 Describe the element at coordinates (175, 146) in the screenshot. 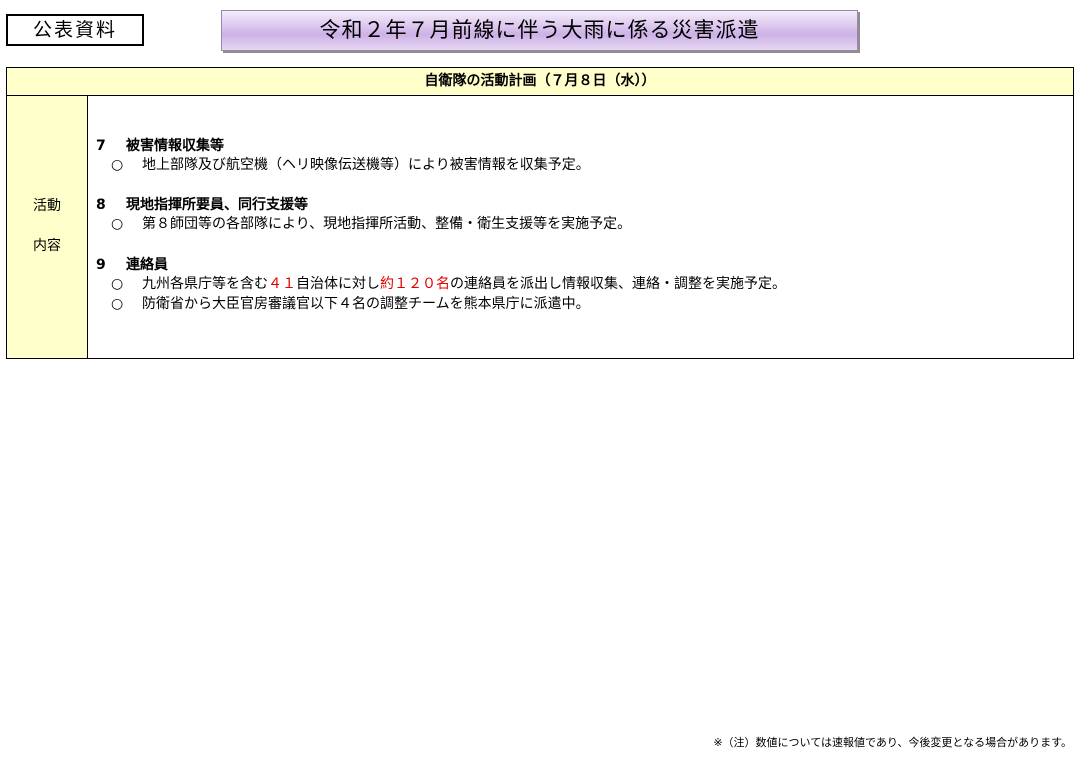

I see `section-title-text: 被害情報収集等` at that location.